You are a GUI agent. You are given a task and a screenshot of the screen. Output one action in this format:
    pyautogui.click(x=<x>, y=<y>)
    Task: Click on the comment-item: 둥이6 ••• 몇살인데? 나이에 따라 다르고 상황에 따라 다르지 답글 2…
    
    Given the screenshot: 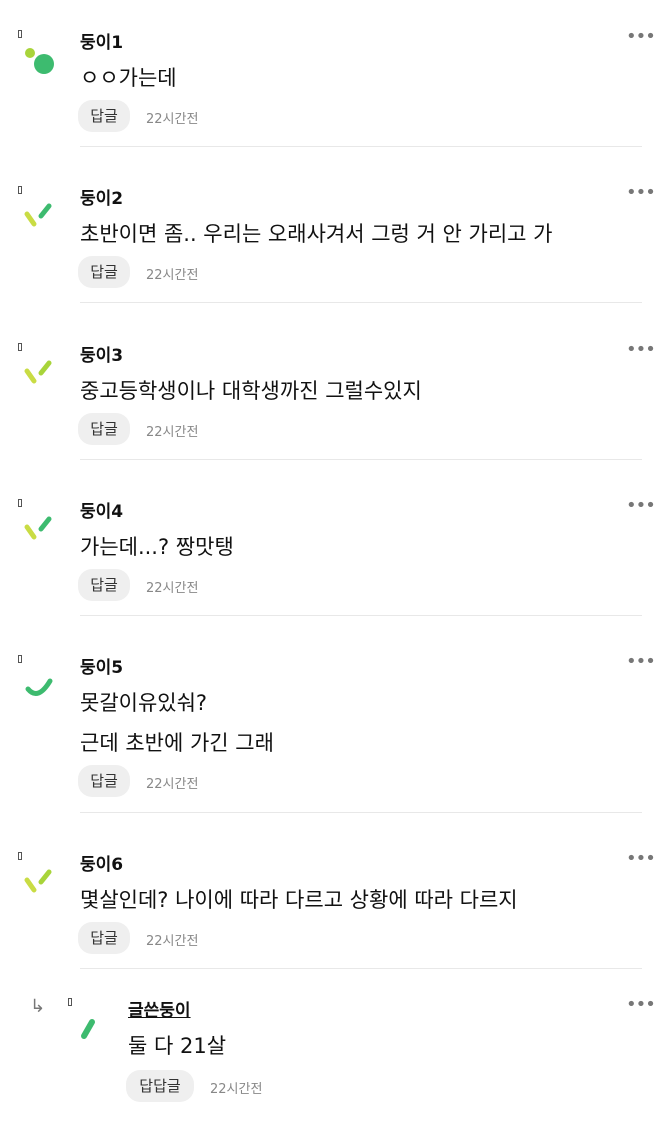 What is the action you would take?
    pyautogui.click(x=329, y=928)
    